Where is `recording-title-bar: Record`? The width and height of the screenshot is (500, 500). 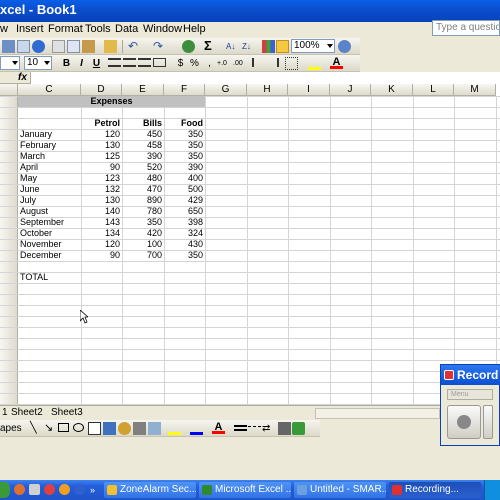 recording-title-bar: Record is located at coordinates (470, 375).